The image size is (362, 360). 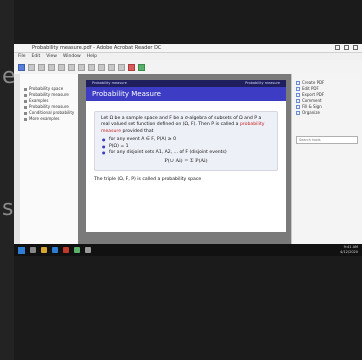 I want to click on mail-icon, so click(x=51, y=67).